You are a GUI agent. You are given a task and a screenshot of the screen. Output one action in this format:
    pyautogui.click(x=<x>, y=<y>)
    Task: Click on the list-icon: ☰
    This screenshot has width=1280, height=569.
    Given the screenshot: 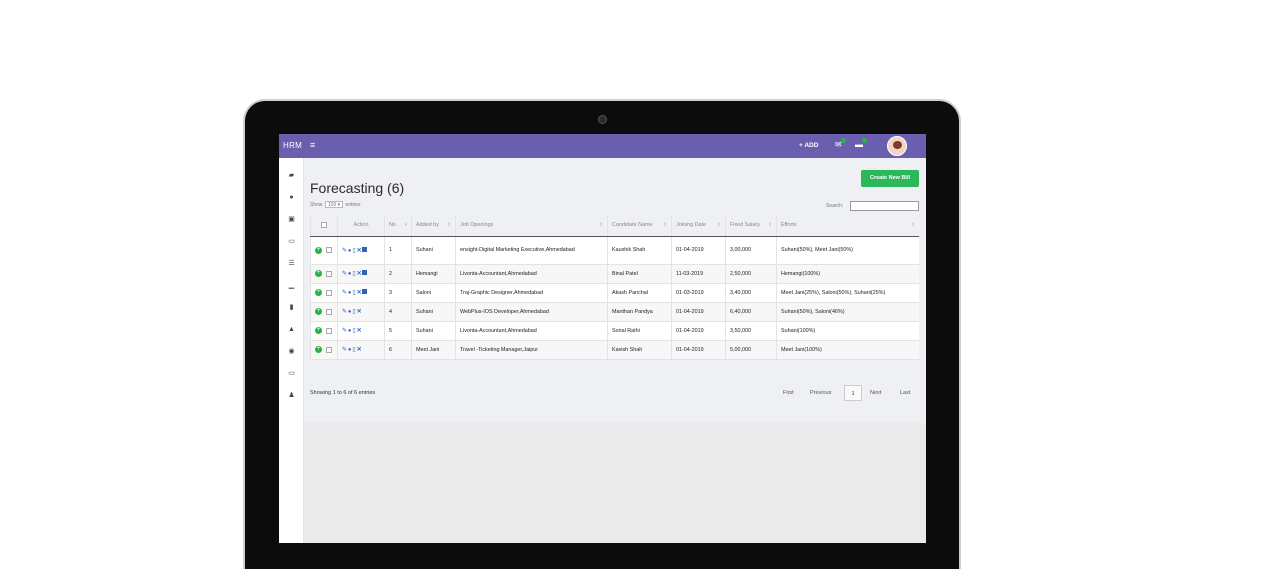 What is the action you would take?
    pyautogui.click(x=291, y=264)
    